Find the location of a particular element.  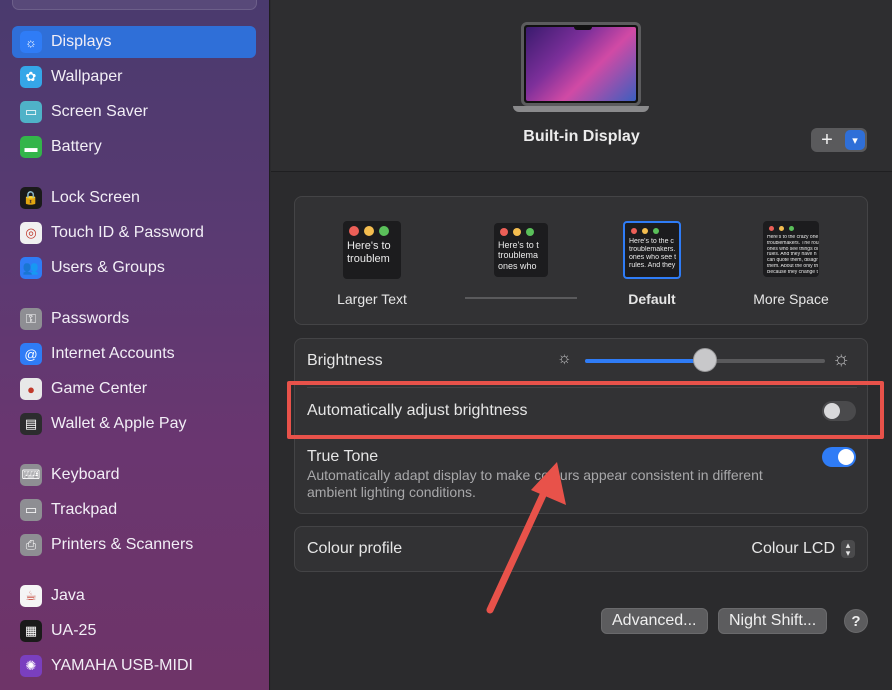

preview-text: troublemakers. is located at coordinates (652, 250).